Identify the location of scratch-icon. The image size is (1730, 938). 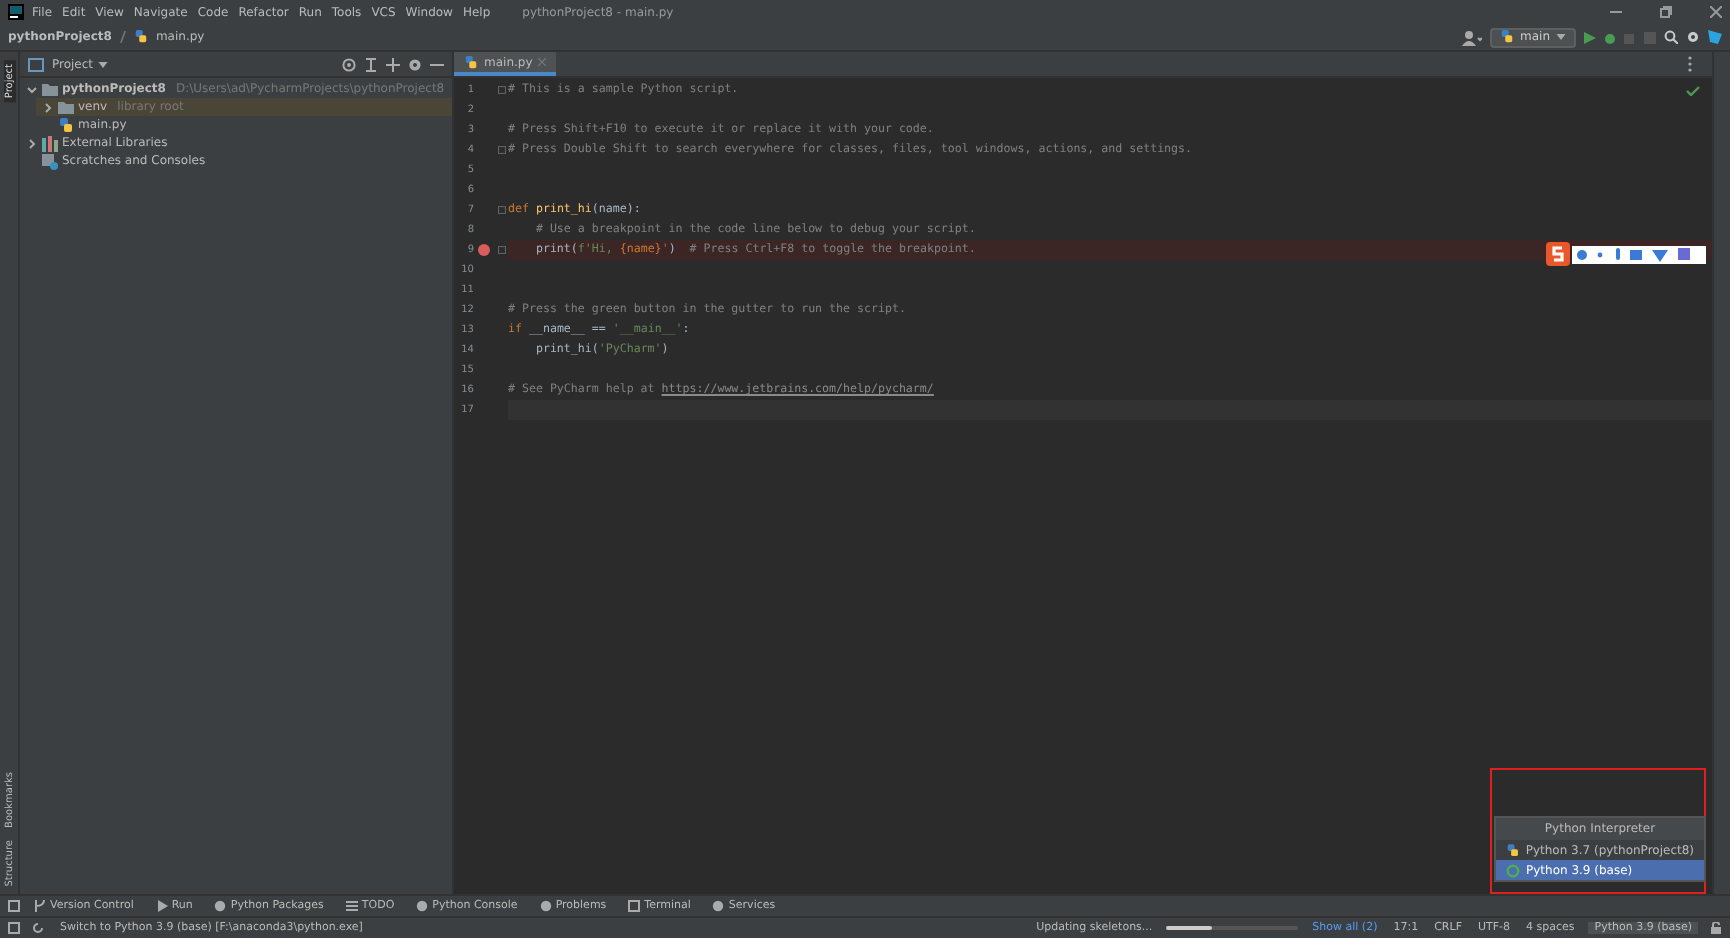
(50, 161).